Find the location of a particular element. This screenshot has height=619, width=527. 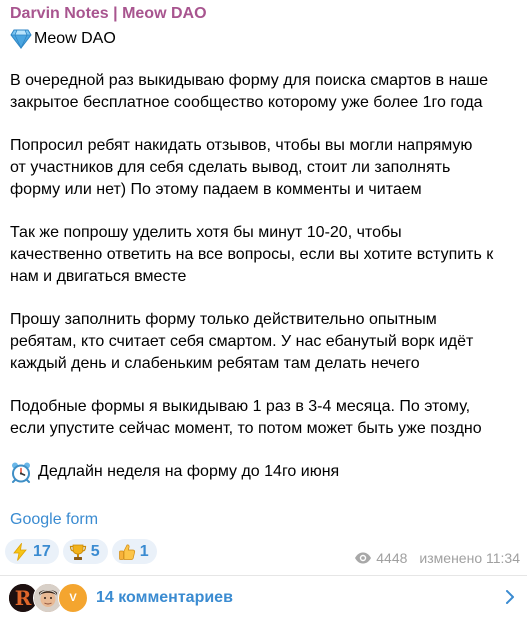

post-subtitle-row: Meow DAO is located at coordinates (63, 39).